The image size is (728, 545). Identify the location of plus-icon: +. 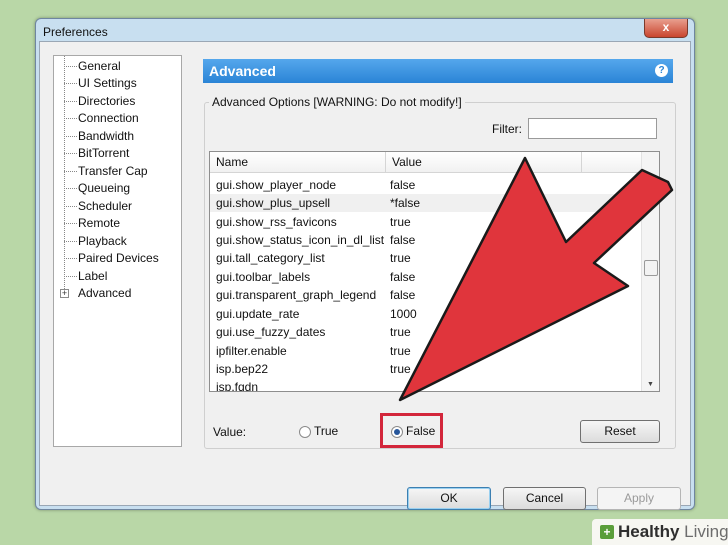
(607, 532).